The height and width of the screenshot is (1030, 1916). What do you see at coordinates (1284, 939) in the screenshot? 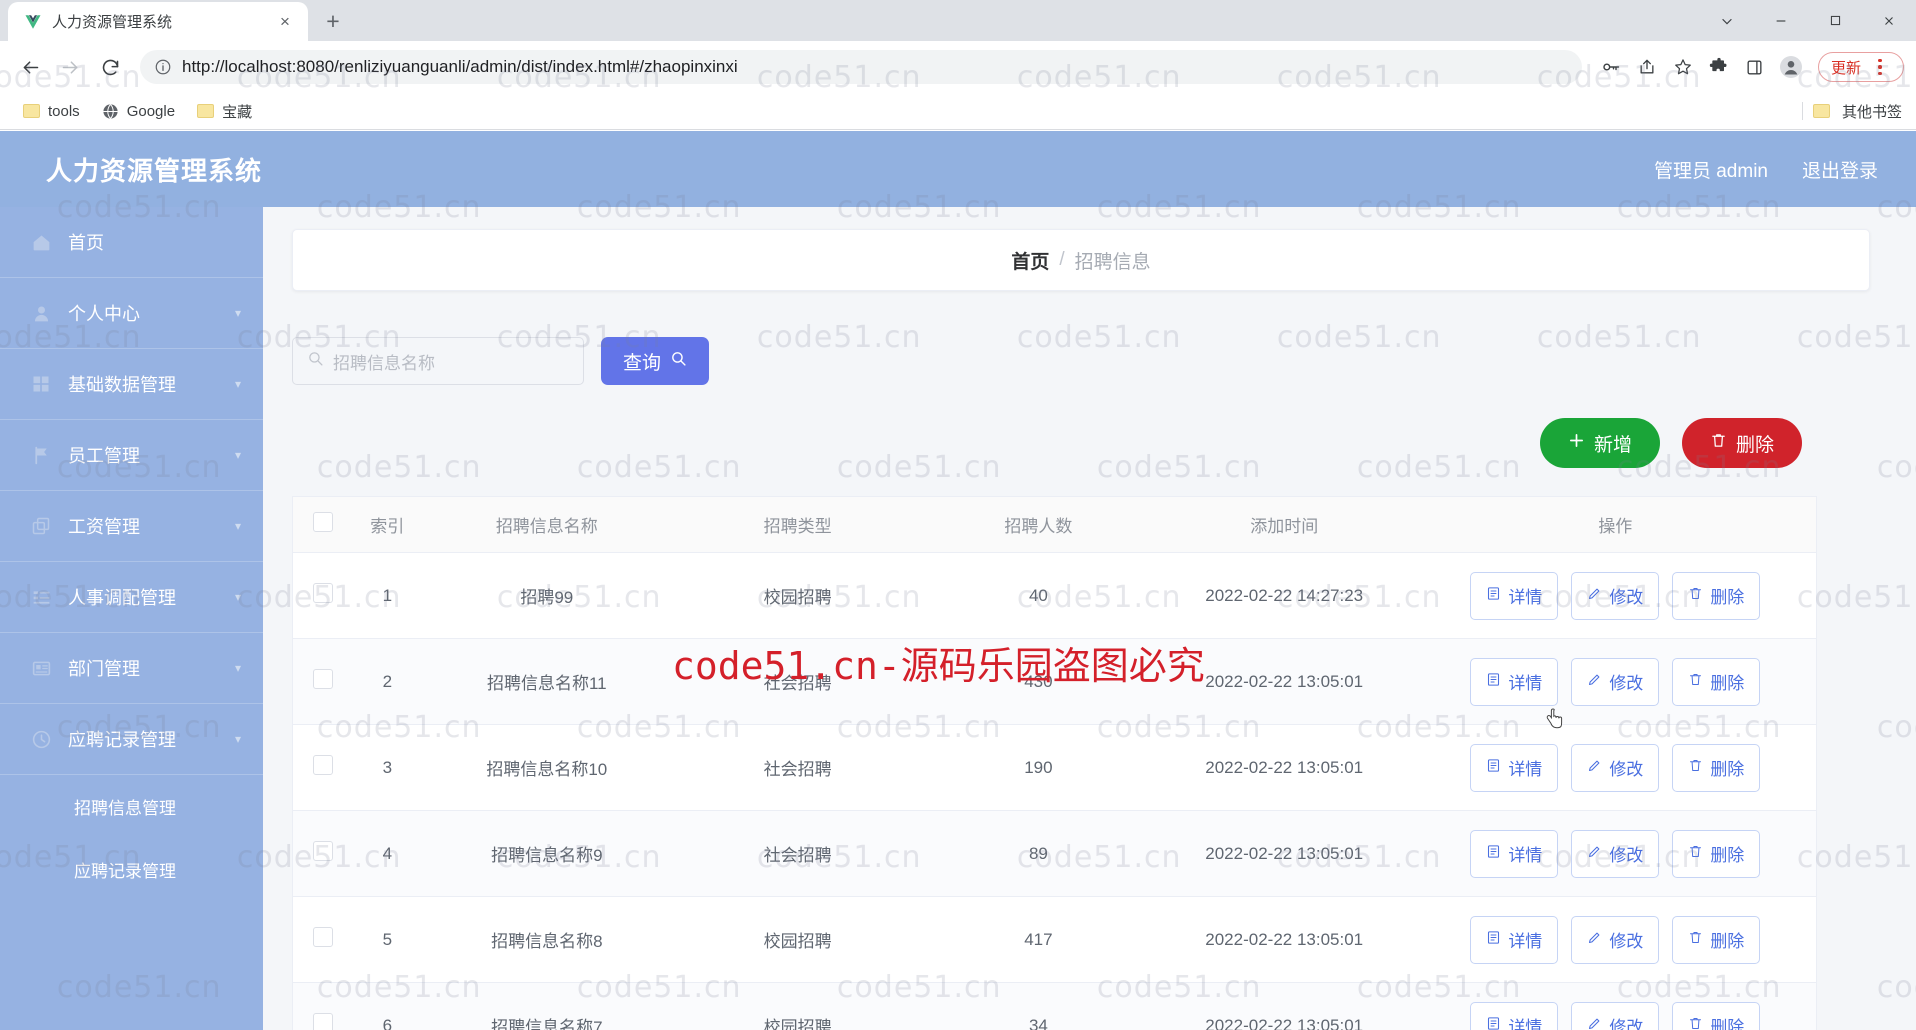
I see `cell-time: 2022-02-22 13:05:01` at bounding box center [1284, 939].